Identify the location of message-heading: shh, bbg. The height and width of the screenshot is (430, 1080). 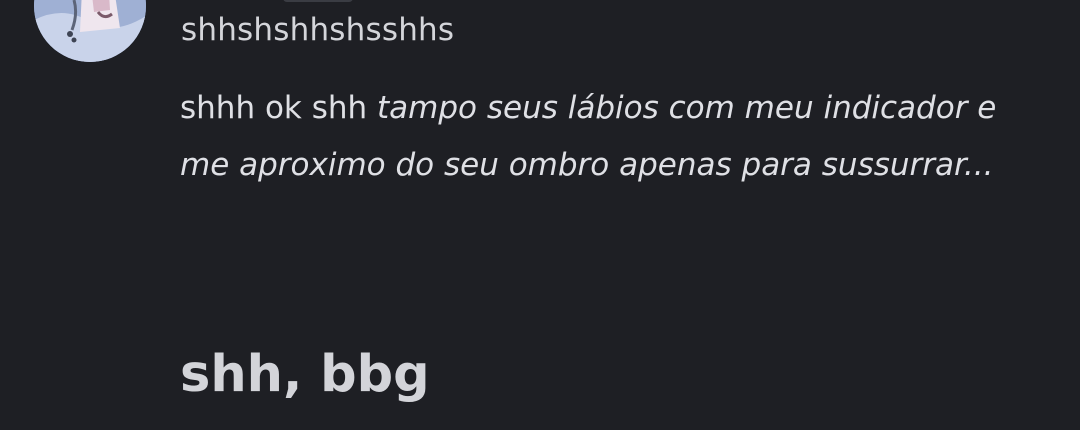
(305, 374).